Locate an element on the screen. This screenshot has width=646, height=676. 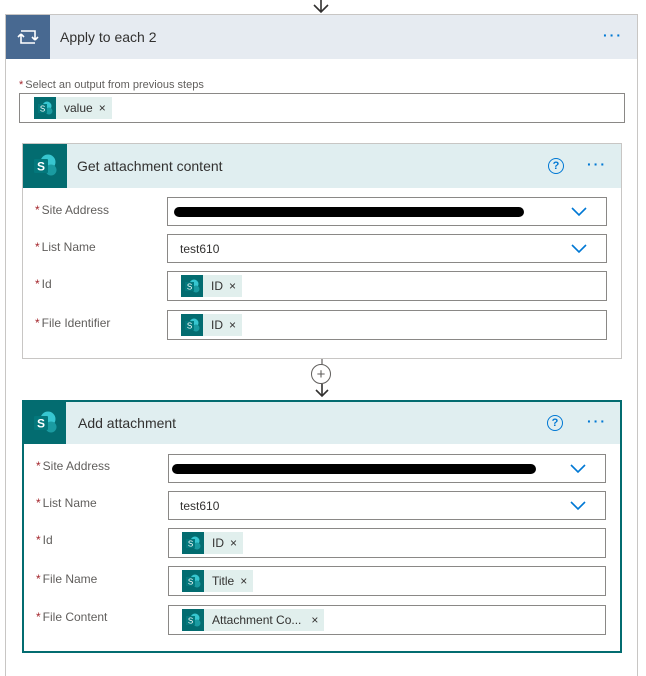
file-identifier-label: * File Identifier is located at coordinates (73, 323).